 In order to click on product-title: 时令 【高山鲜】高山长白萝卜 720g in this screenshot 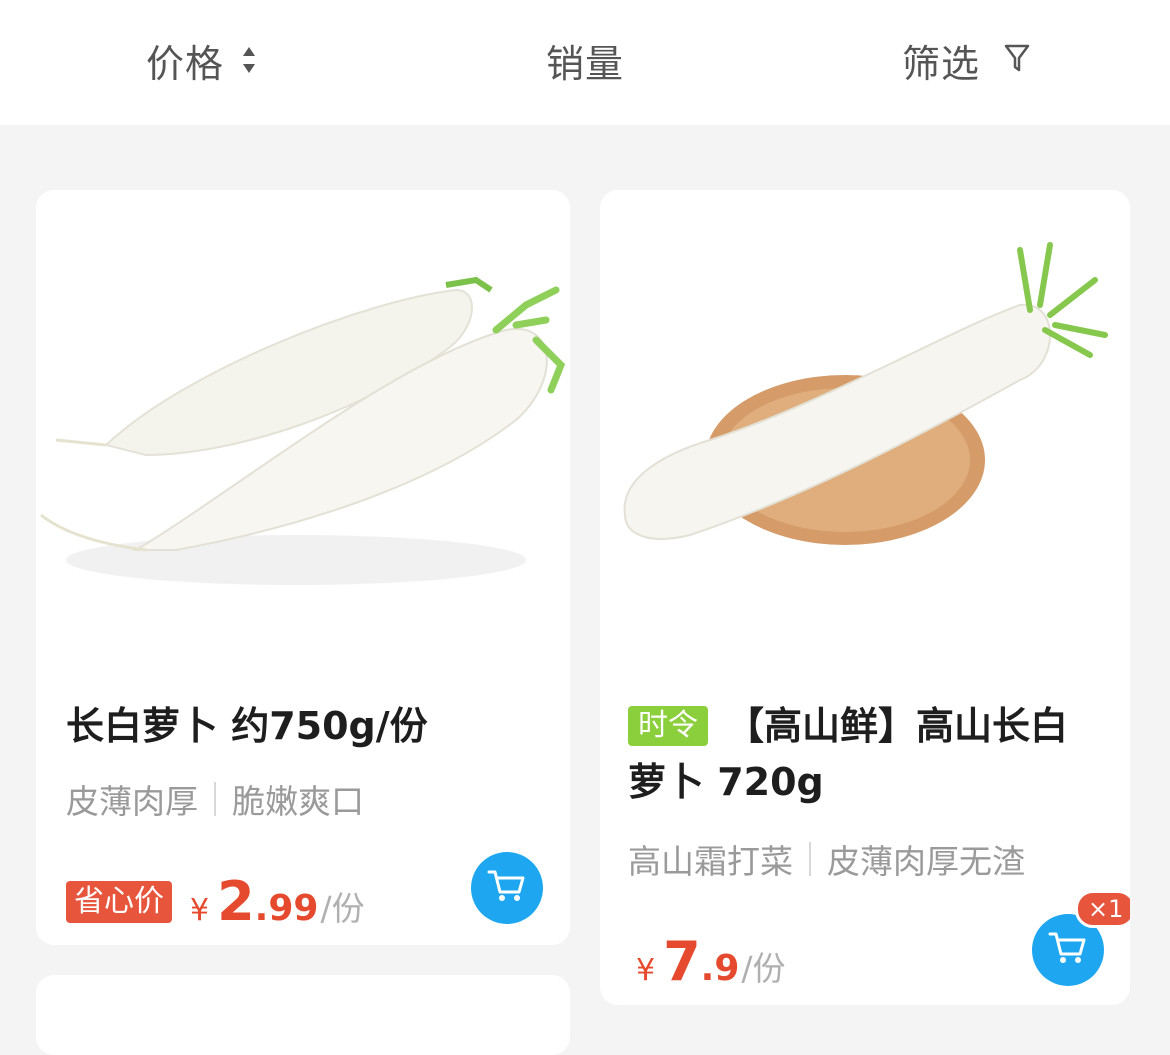, I will do `click(863, 754)`.